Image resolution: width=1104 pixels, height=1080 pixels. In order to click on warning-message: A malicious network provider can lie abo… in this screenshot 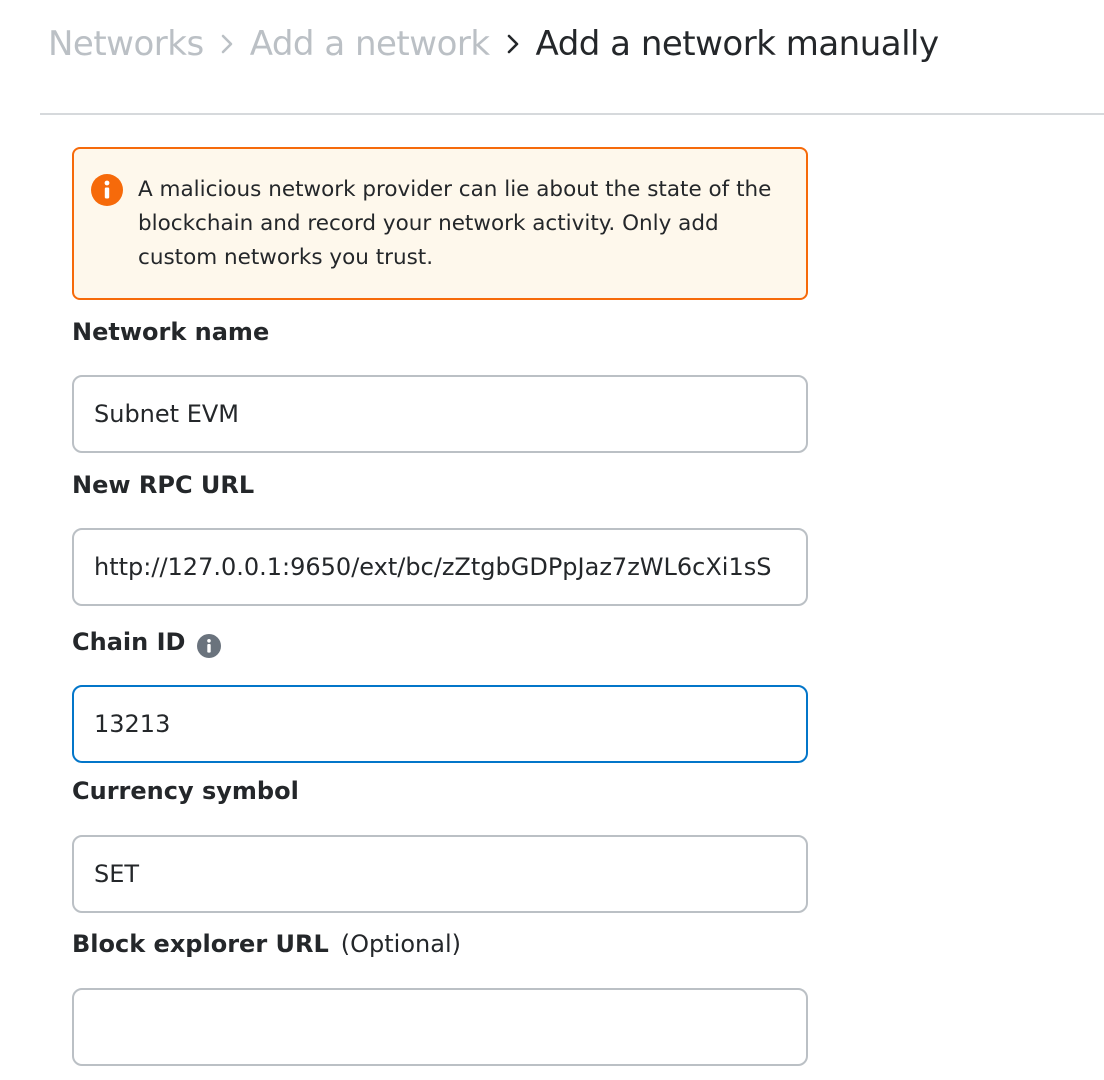, I will do `click(455, 223)`.